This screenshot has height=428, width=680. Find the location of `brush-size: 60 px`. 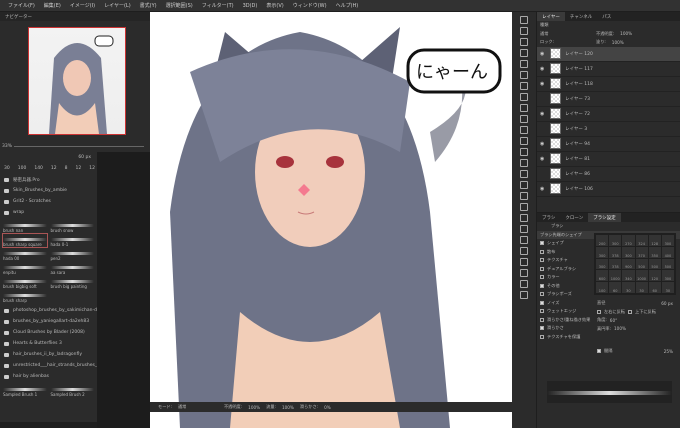

brush-size: 60 px is located at coordinates (84, 157).